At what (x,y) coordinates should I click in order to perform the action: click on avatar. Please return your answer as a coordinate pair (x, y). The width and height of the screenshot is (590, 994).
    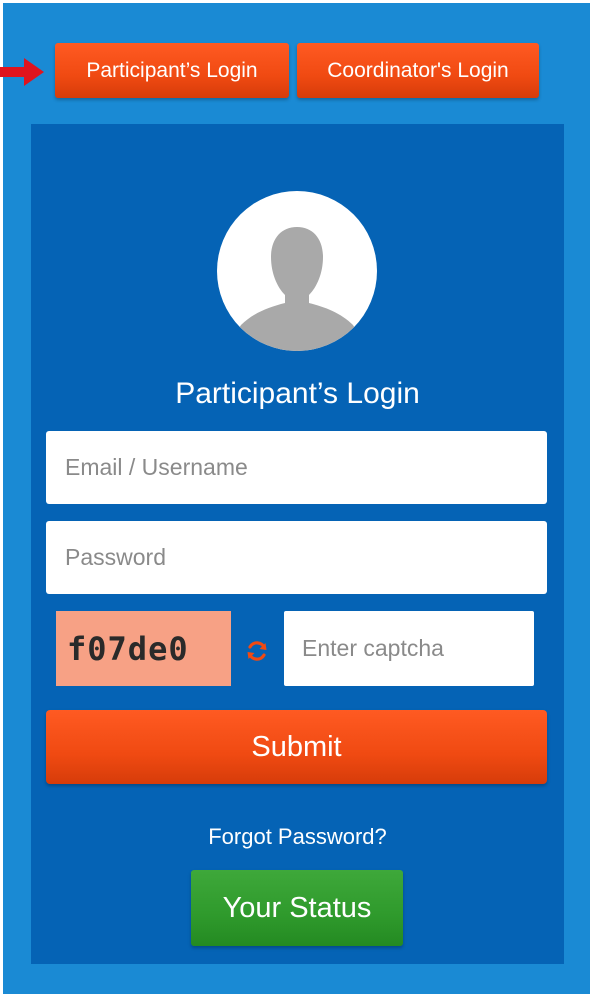
    Looking at the image, I should click on (297, 271).